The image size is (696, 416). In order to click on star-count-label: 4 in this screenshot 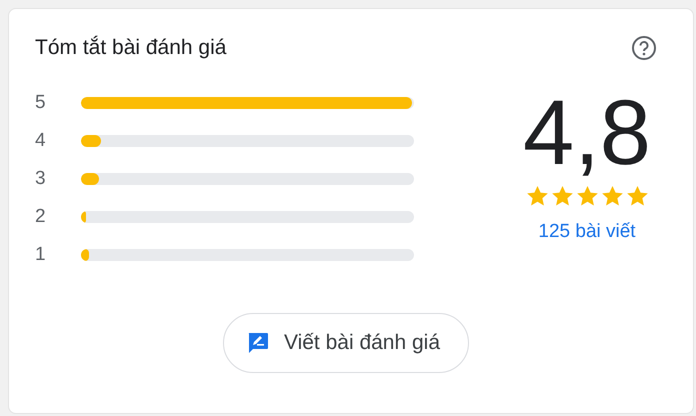, I will do `click(41, 141)`.